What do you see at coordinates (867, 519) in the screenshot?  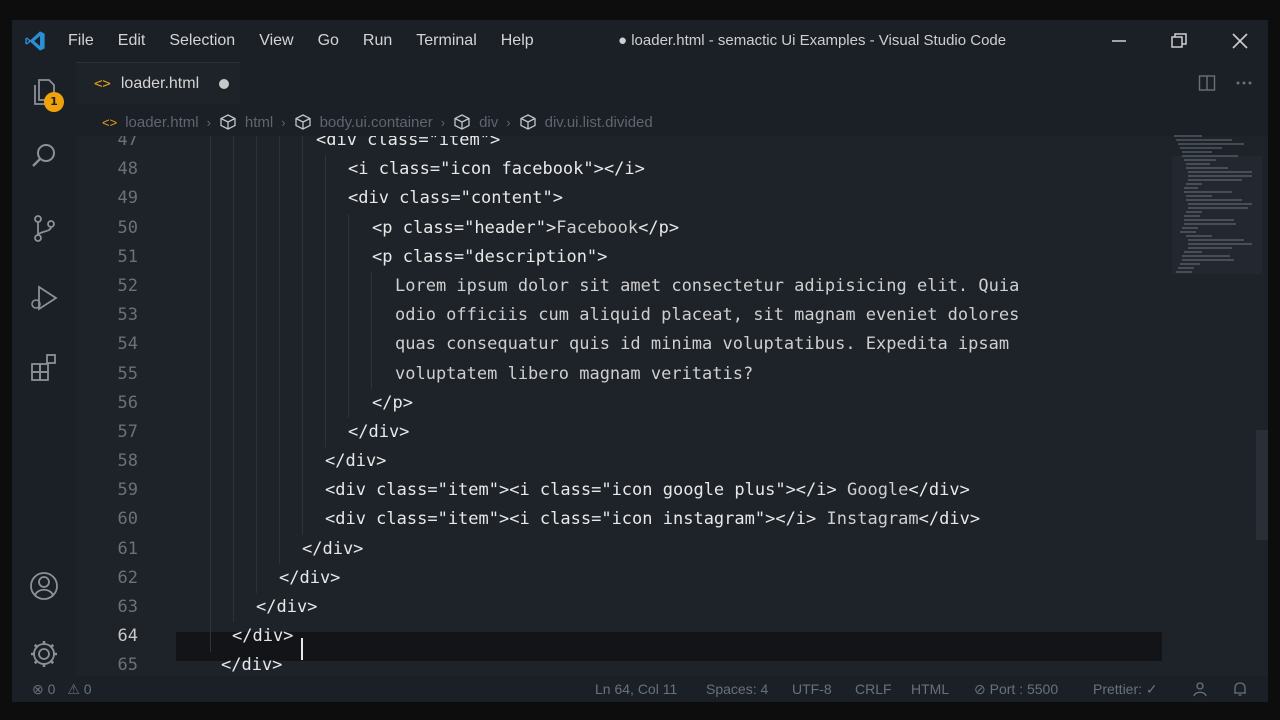 I see `code-text: Instagram` at bounding box center [867, 519].